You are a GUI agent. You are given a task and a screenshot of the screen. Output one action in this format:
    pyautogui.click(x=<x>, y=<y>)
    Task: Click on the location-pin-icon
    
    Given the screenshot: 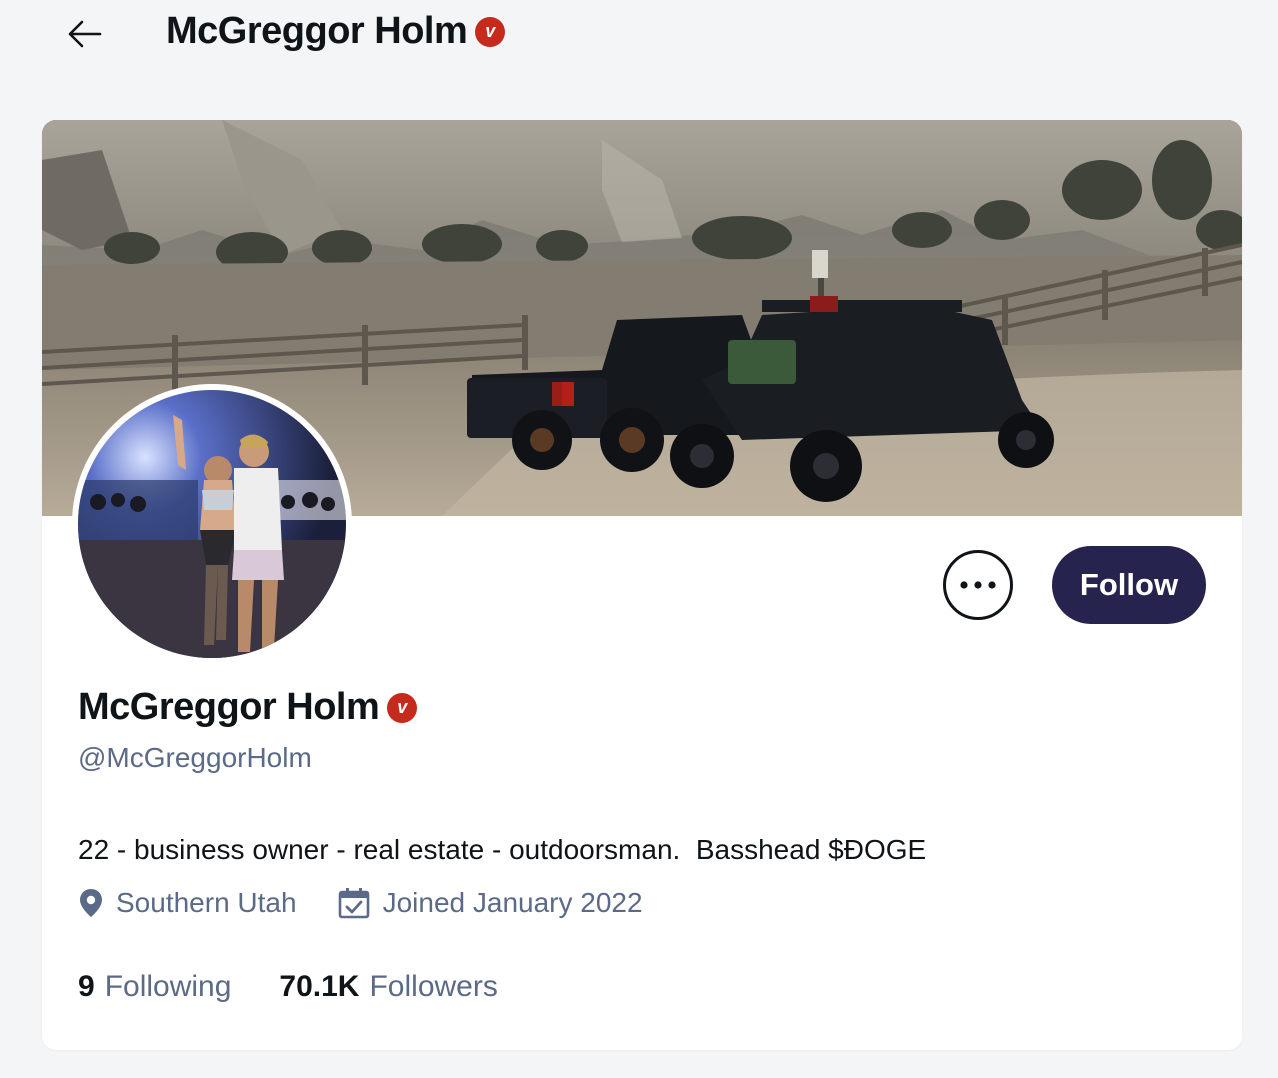 What is the action you would take?
    pyautogui.click(x=91, y=903)
    